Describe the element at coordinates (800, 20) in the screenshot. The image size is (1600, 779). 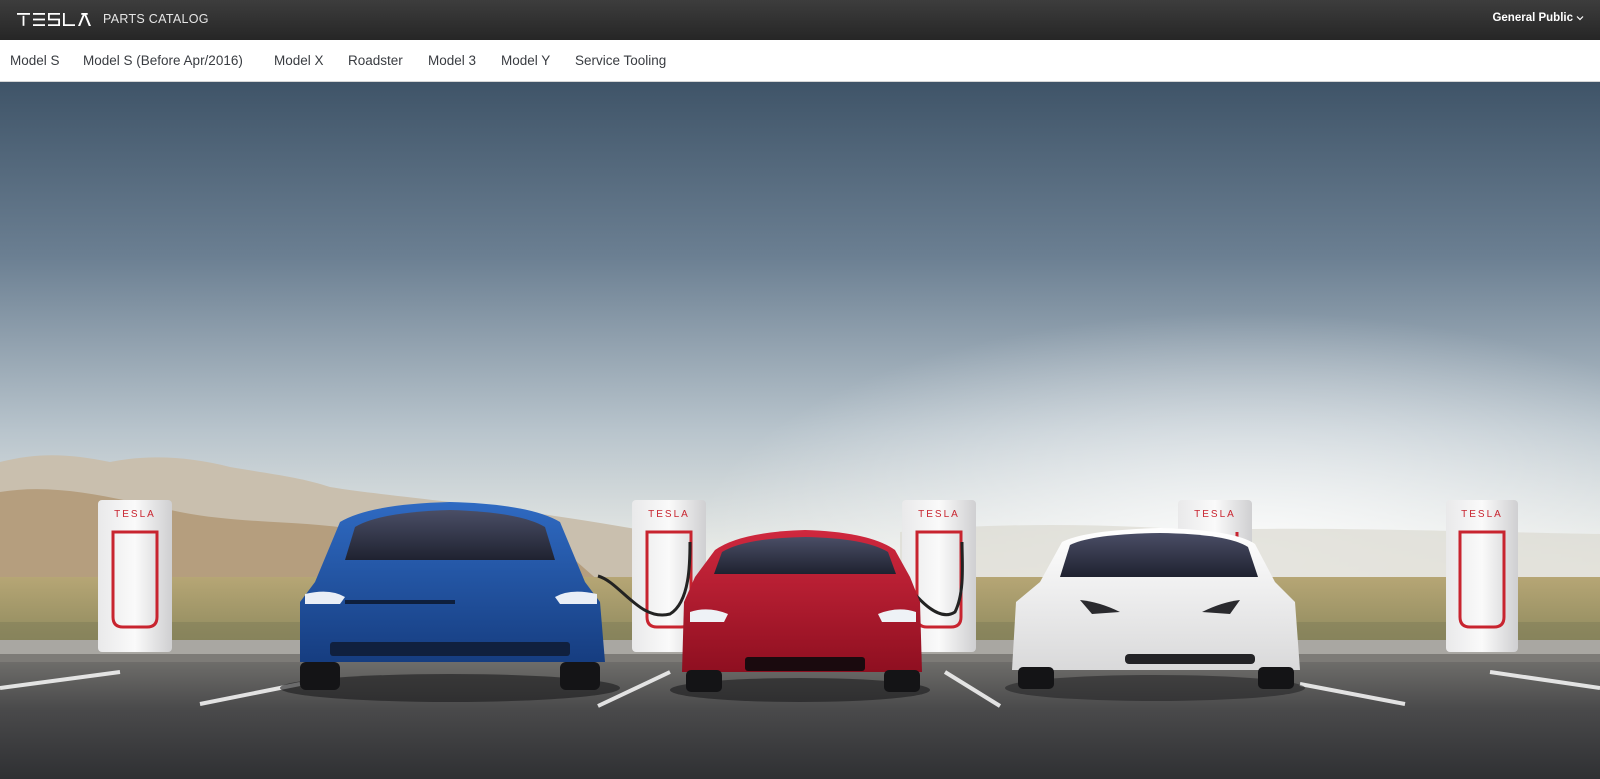
I see `top-bar: PARTS CATALOG General Public` at that location.